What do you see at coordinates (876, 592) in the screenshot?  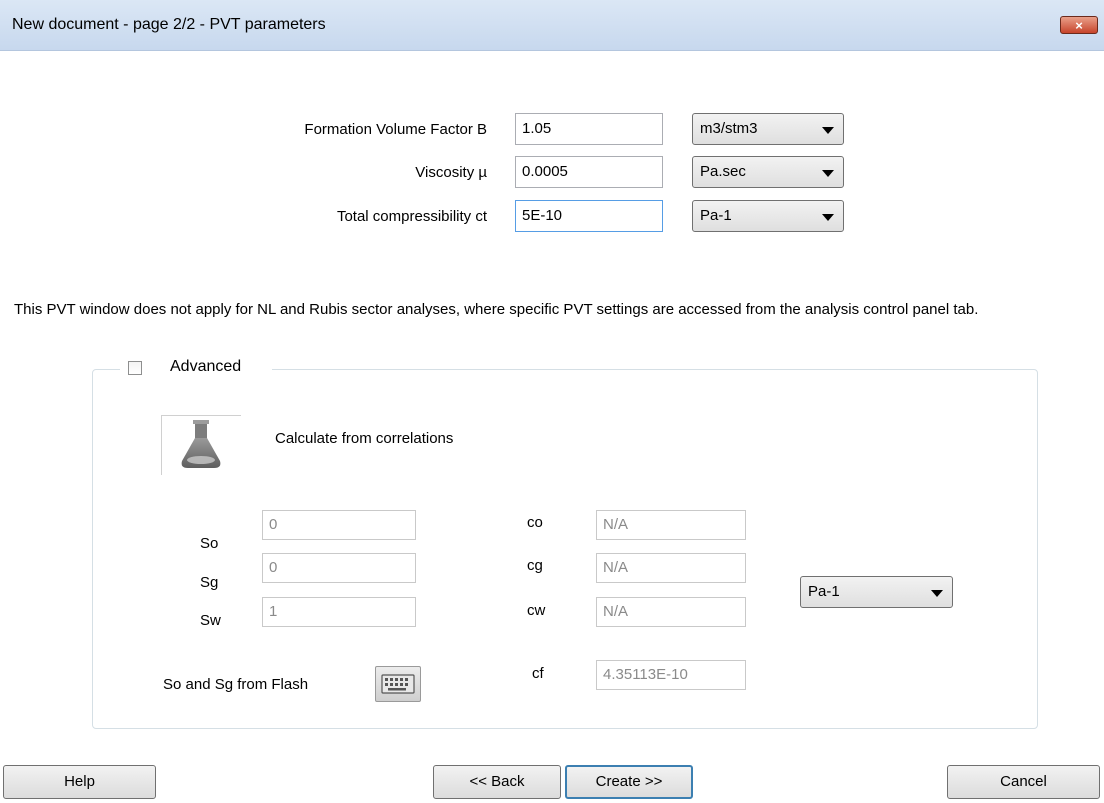 I see `advanced-unit-select: Pa-1` at bounding box center [876, 592].